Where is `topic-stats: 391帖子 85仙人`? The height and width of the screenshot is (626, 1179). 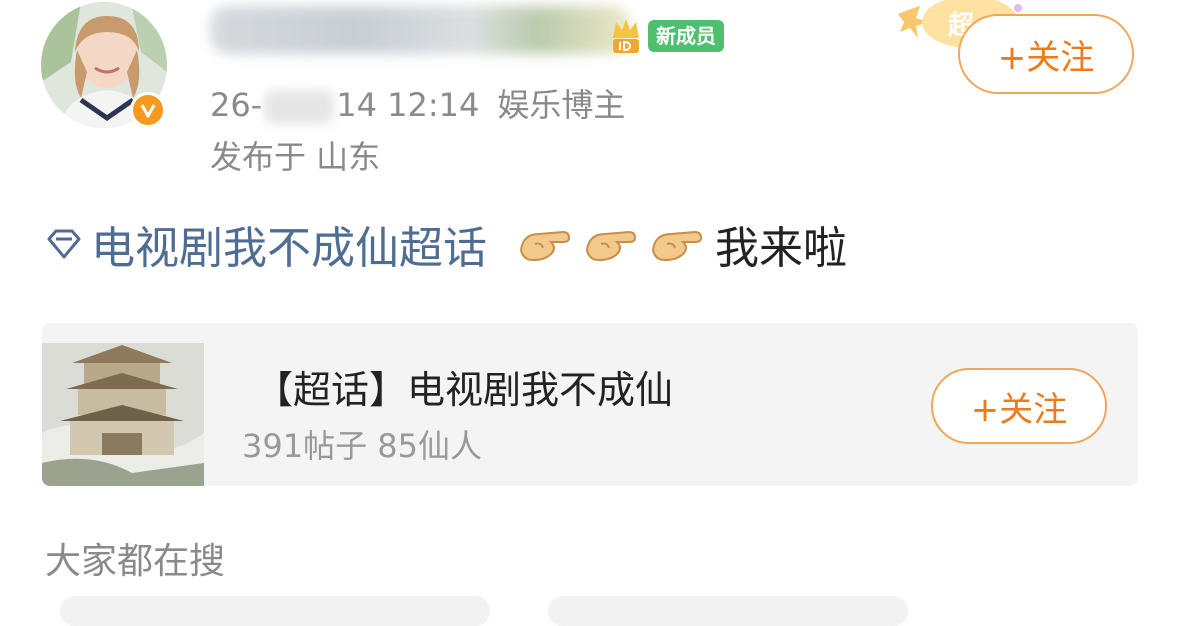
topic-stats: 391帖子 85仙人 is located at coordinates (362, 446).